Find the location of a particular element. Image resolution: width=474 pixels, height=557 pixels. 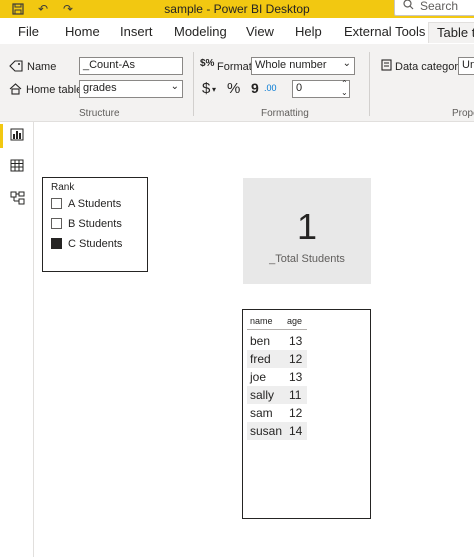

model-view-button is located at coordinates (17, 199).